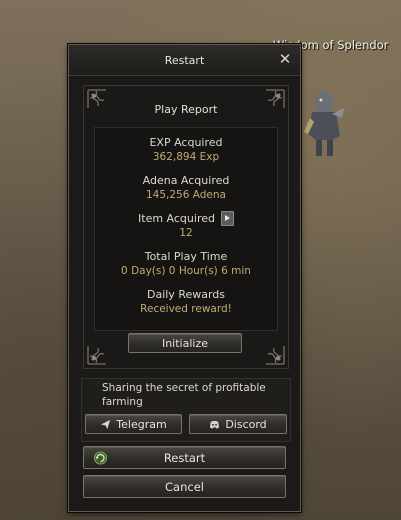 Image resolution: width=401 pixels, height=520 pixels. What do you see at coordinates (186, 180) in the screenshot?
I see `adena-label: Adena Acquired` at bounding box center [186, 180].